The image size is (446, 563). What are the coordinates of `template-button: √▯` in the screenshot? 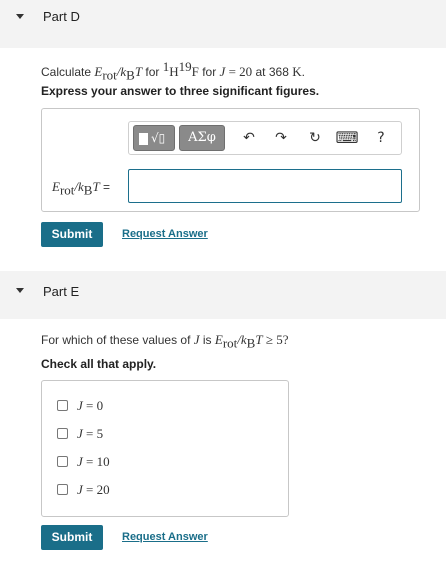 It's located at (154, 138).